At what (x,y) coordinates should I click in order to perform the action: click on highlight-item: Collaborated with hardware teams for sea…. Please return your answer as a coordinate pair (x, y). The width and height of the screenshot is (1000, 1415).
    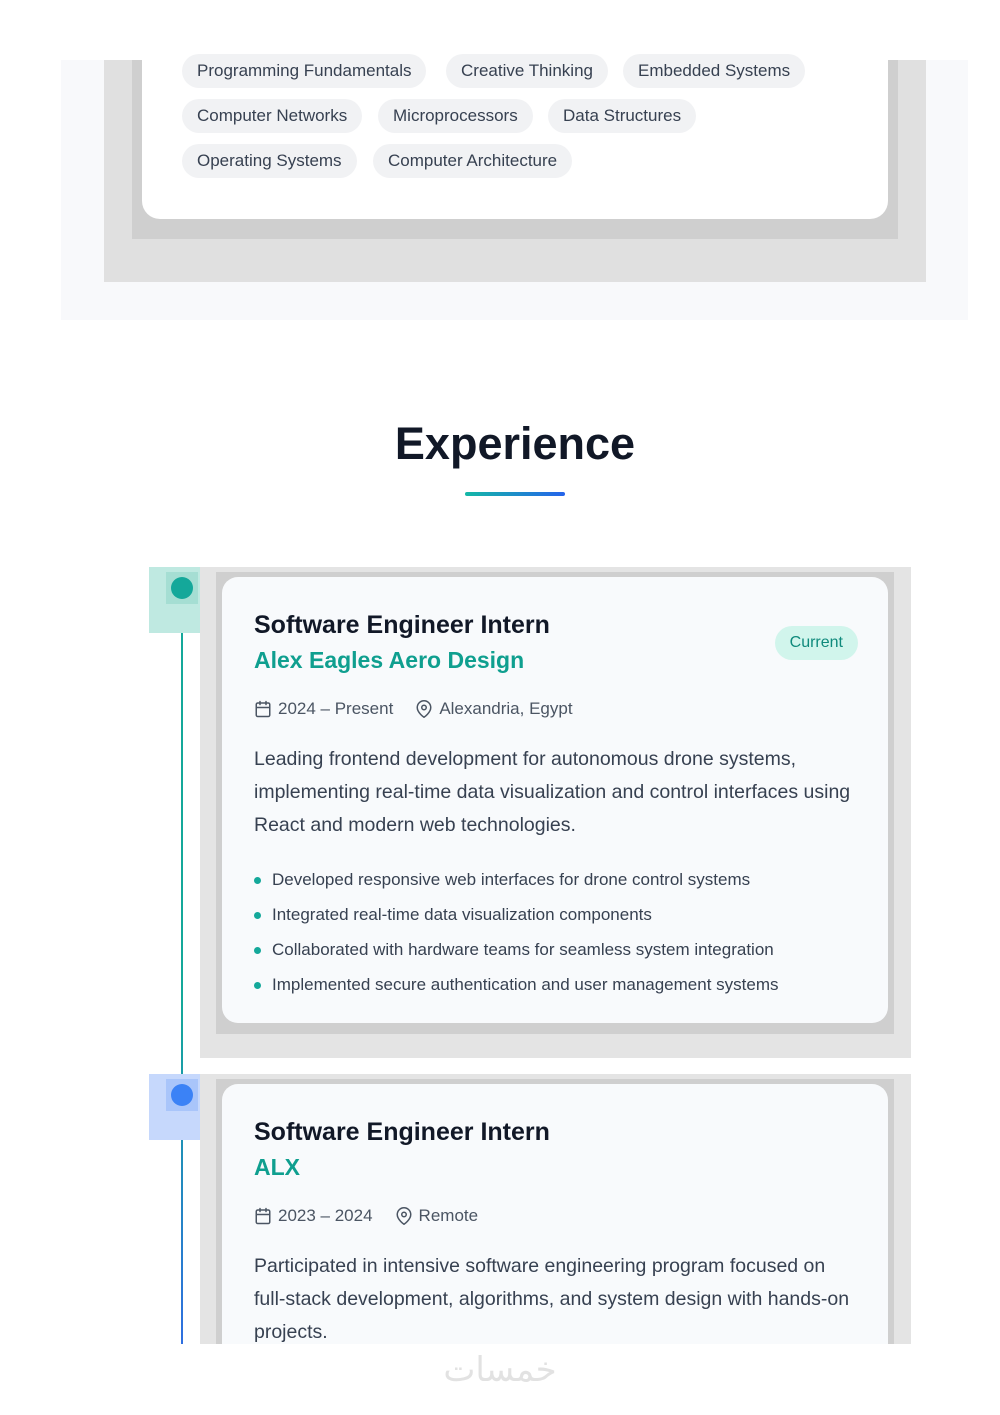
    Looking at the image, I should click on (555, 949).